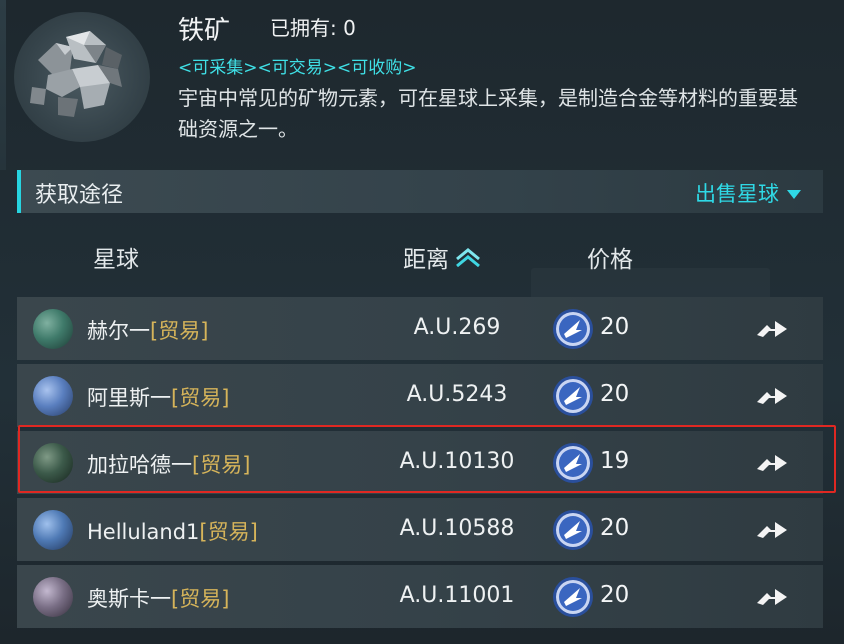 The width and height of the screenshot is (844, 644). What do you see at coordinates (169, 465) in the screenshot?
I see `planet-name: 加拉哈德一[贸易]` at bounding box center [169, 465].